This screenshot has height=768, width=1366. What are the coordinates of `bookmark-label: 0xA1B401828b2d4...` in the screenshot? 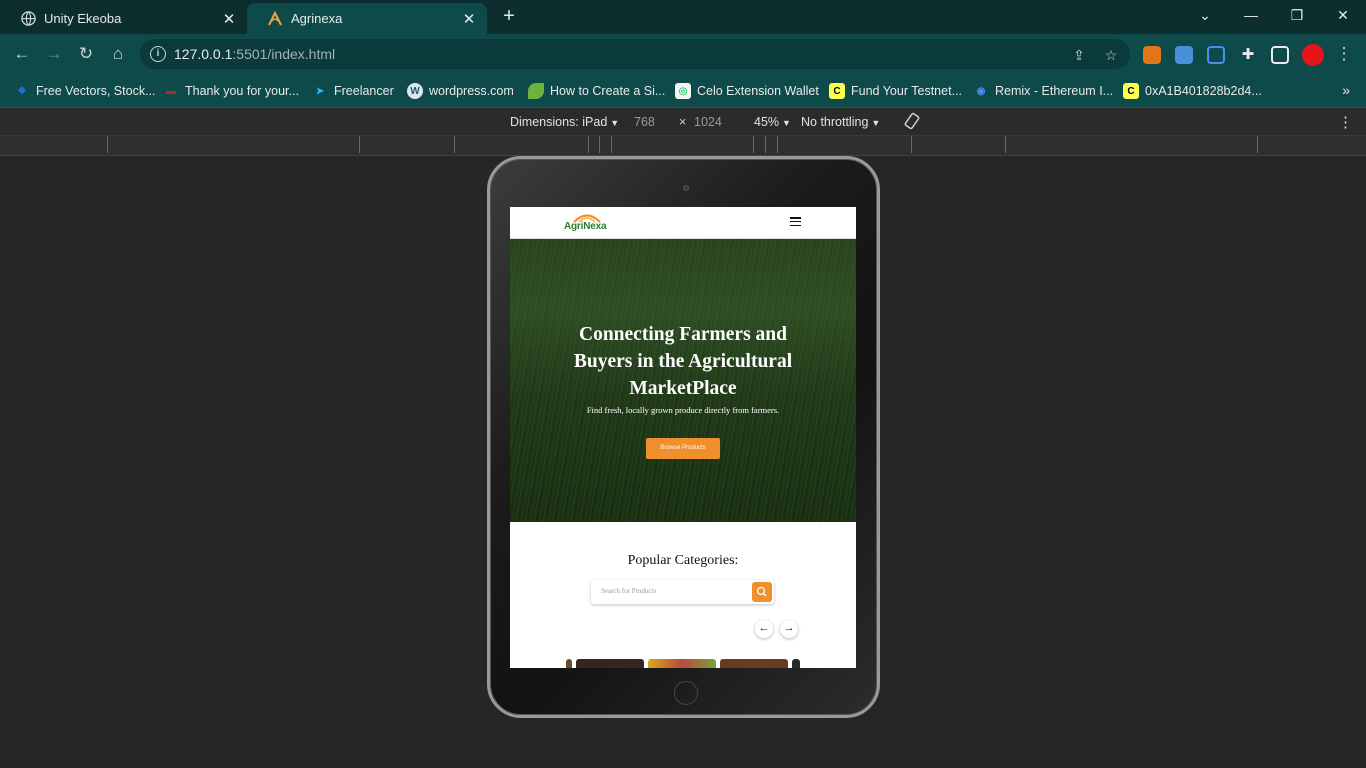 It's located at (1203, 91).